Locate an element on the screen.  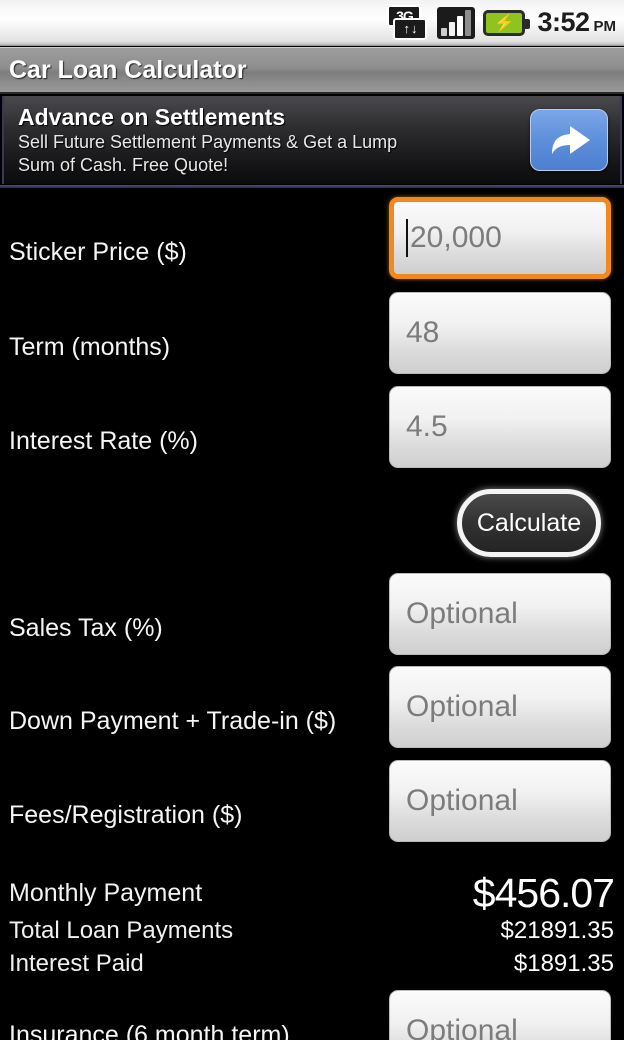
signal-bars-icon is located at coordinates (456, 22).